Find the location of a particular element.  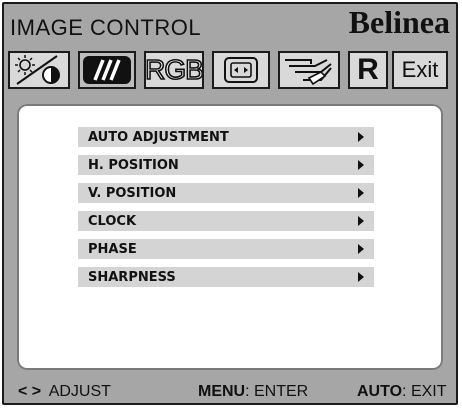

menu-item-auto-adjustment: AUTO ADJUSTMENT is located at coordinates (226, 137).